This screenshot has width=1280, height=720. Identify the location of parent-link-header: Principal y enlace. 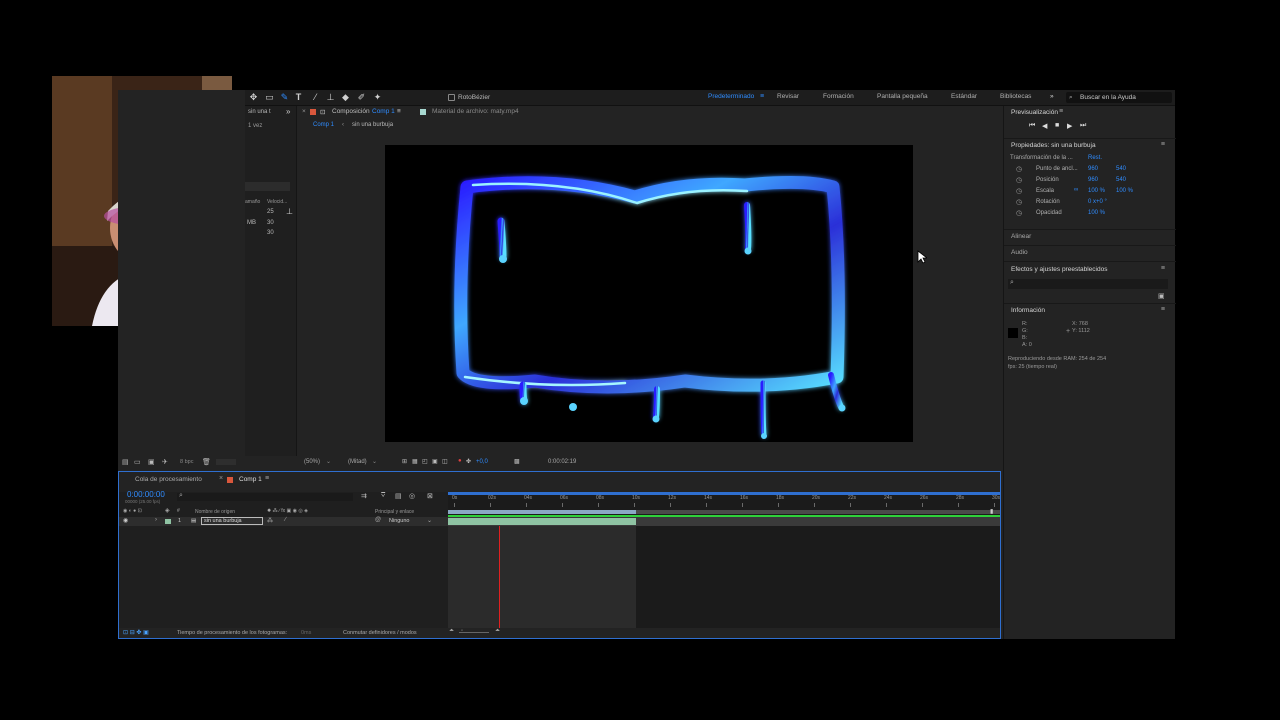
(394, 512).